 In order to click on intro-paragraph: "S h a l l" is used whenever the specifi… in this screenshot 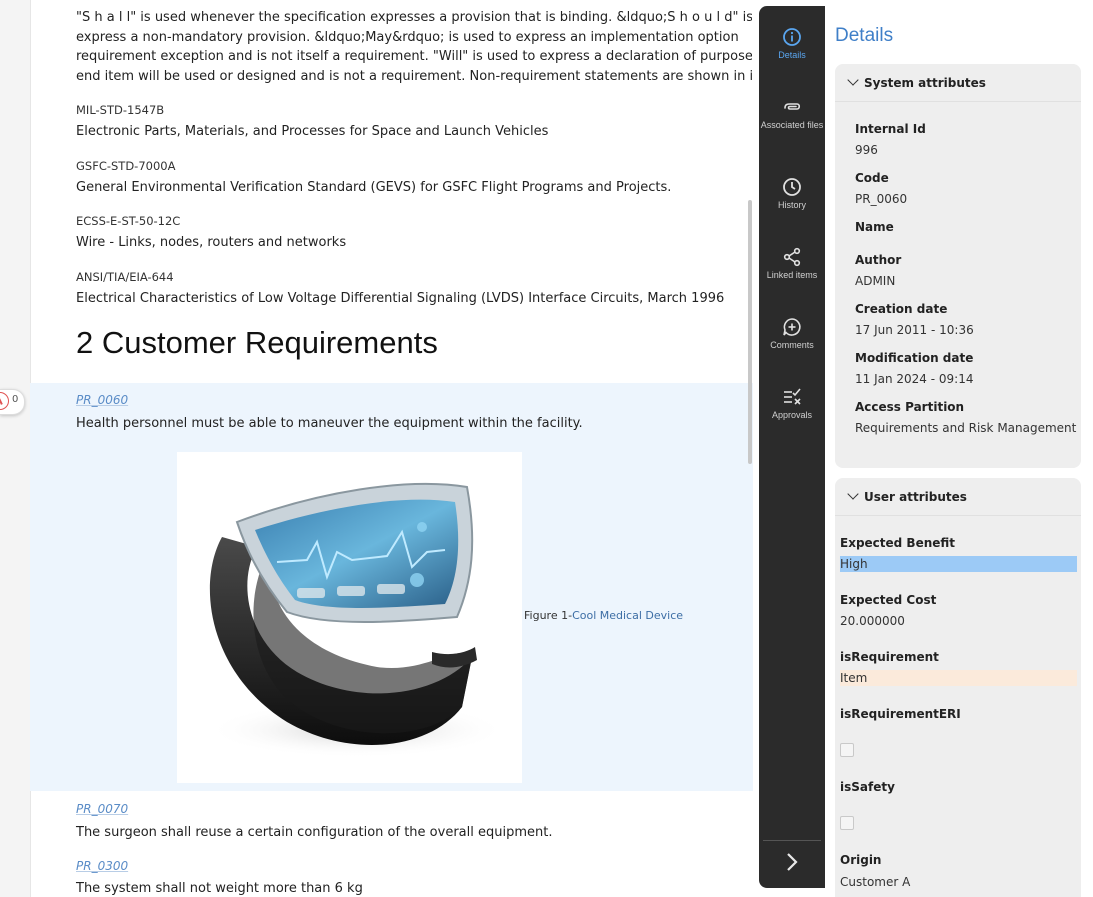, I will do `click(414, 47)`.